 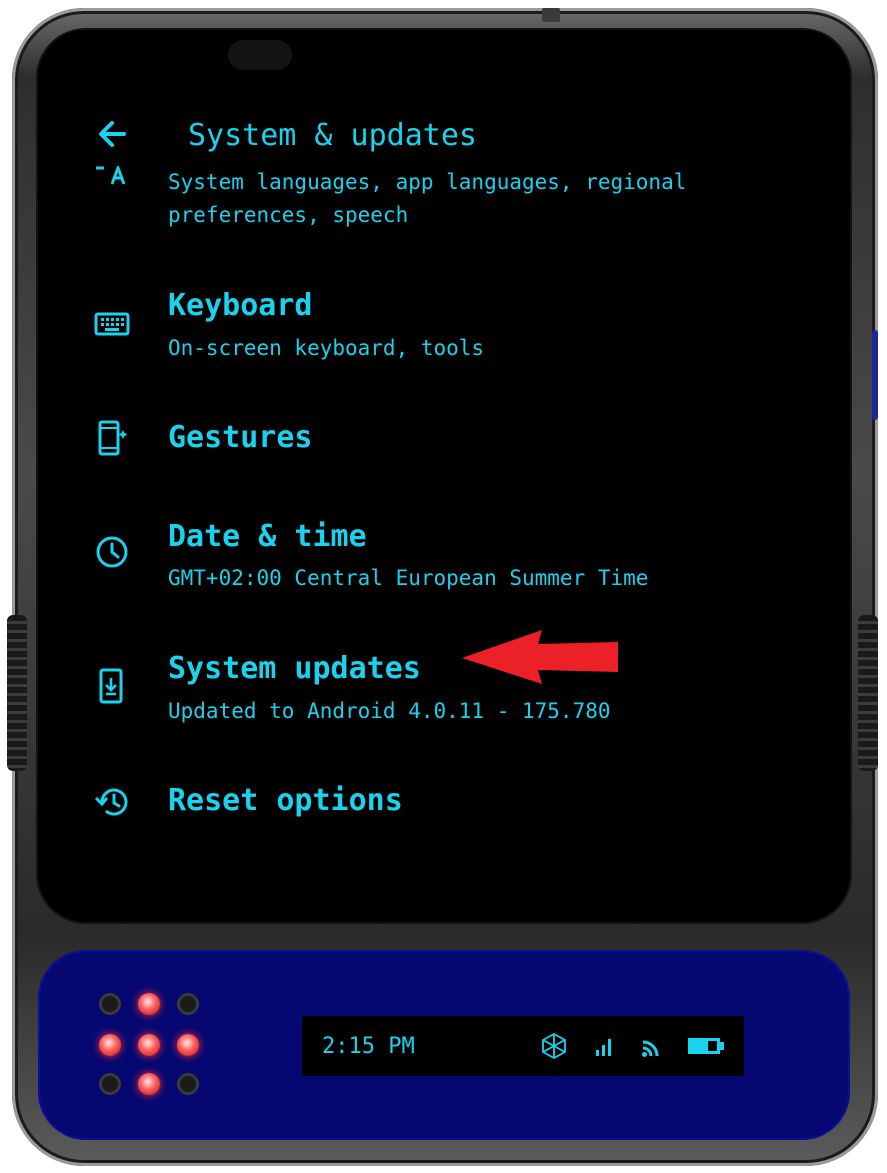 I want to click on arrow-left-icon, so click(x=112, y=134).